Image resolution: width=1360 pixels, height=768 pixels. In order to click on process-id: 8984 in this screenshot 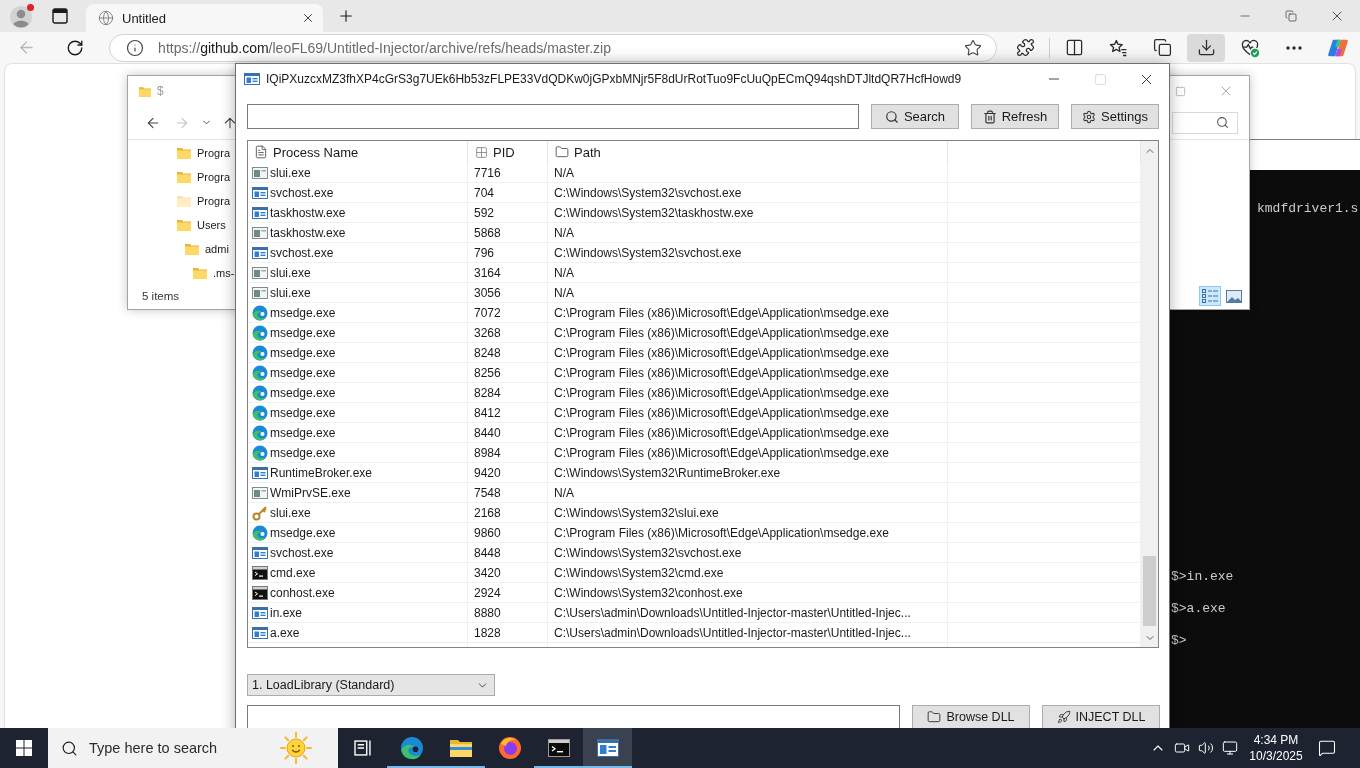, I will do `click(487, 452)`.